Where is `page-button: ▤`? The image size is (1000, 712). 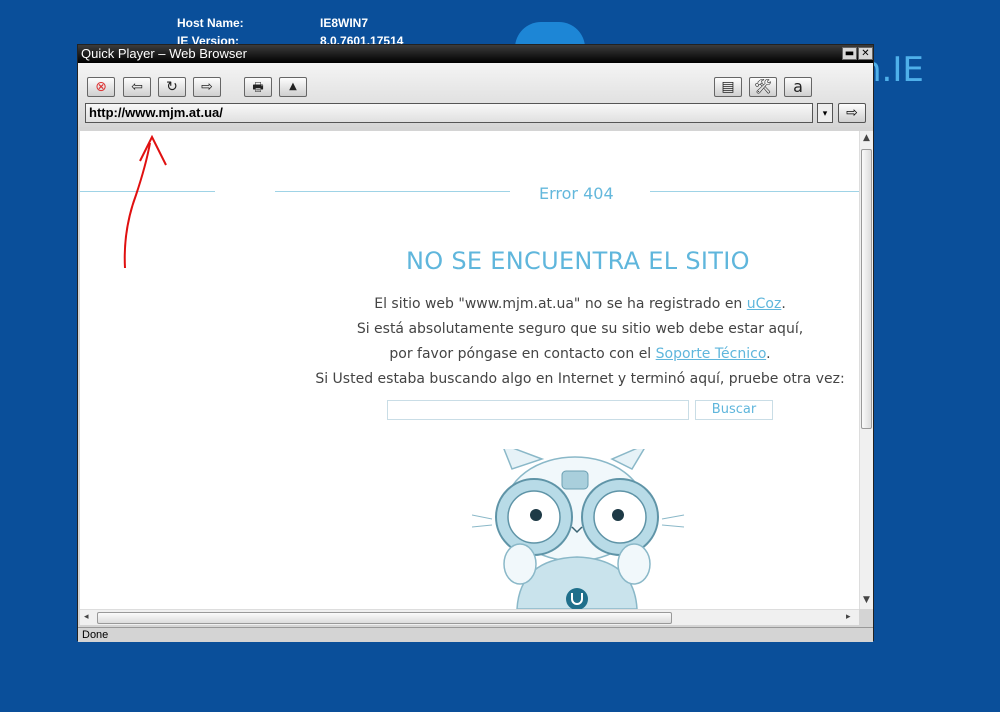 page-button: ▤ is located at coordinates (728, 87).